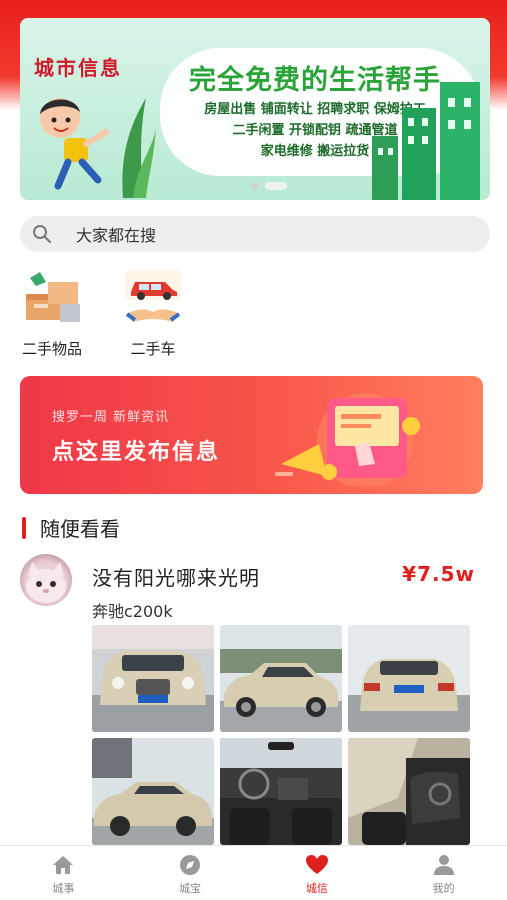  Describe the element at coordinates (78, 68) in the screenshot. I see `banner-brand: 城市信息` at that location.